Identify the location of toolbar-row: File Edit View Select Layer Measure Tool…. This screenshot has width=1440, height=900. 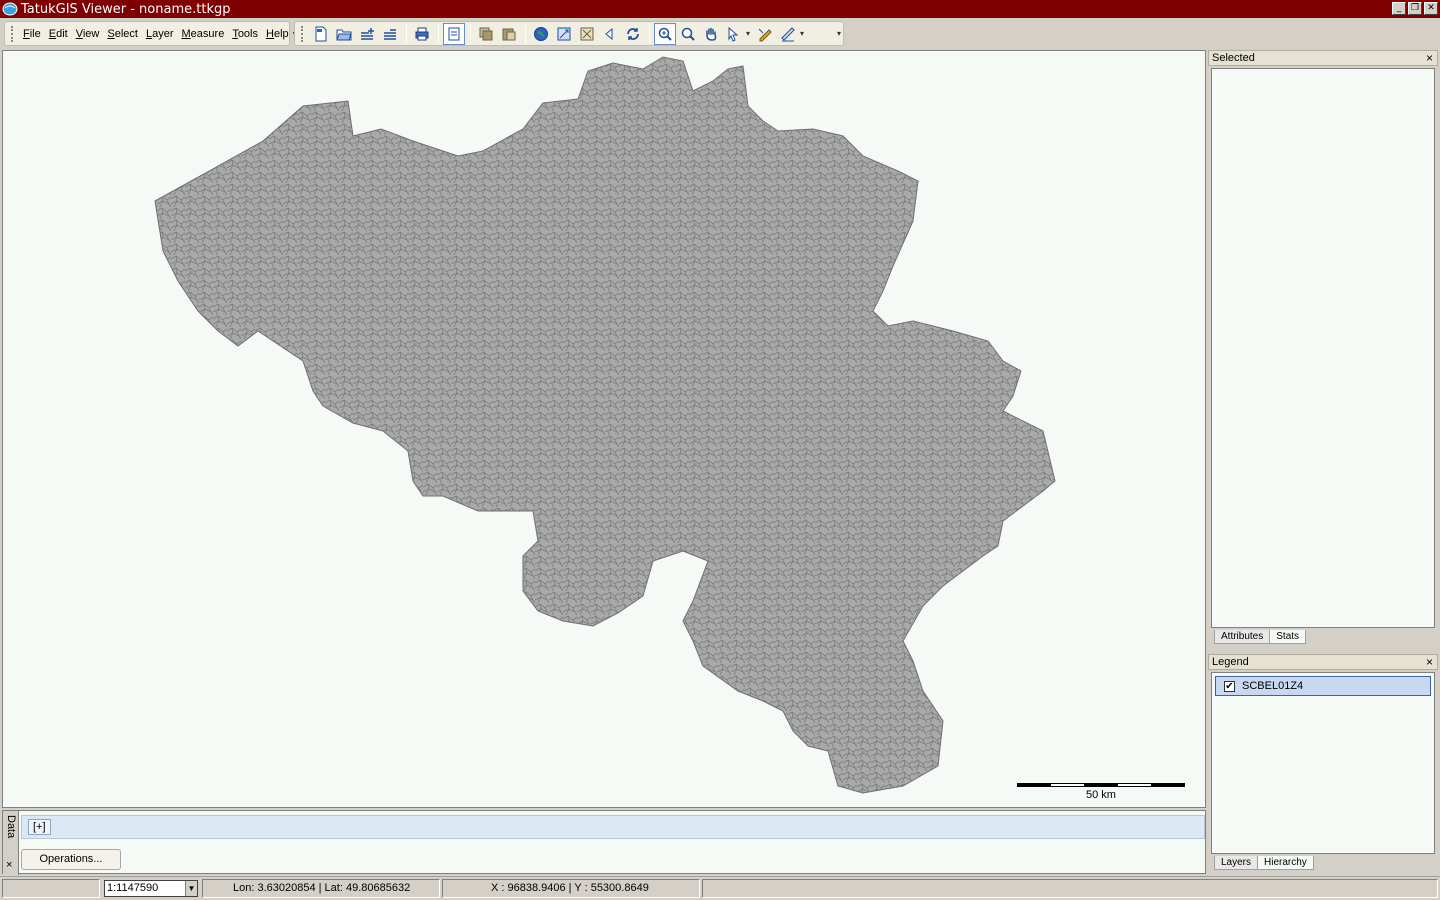
(720, 33).